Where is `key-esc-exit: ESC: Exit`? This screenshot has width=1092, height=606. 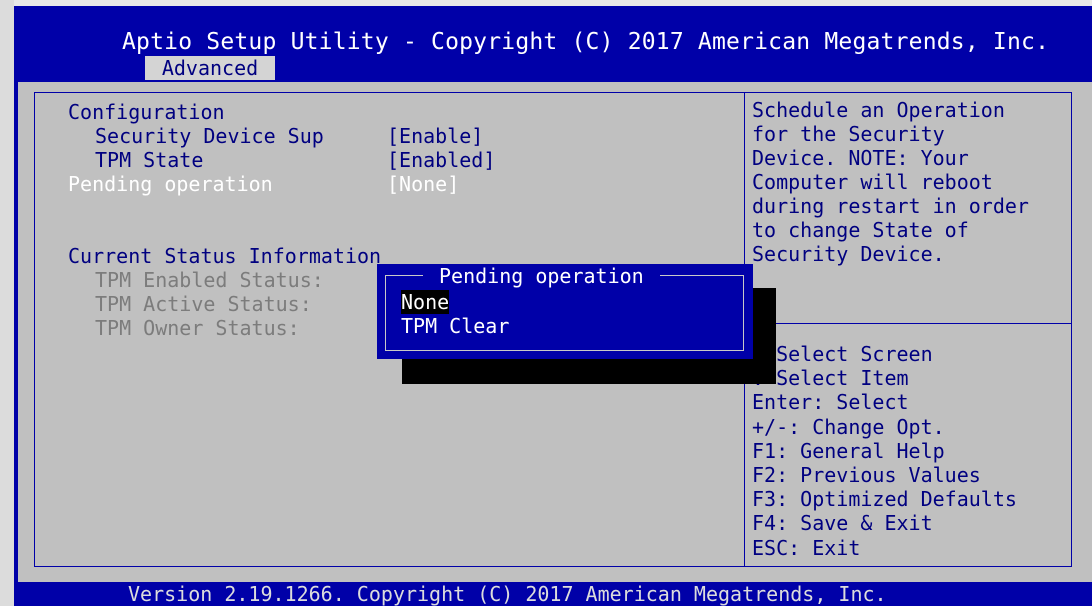 key-esc-exit: ESC: Exit is located at coordinates (806, 547).